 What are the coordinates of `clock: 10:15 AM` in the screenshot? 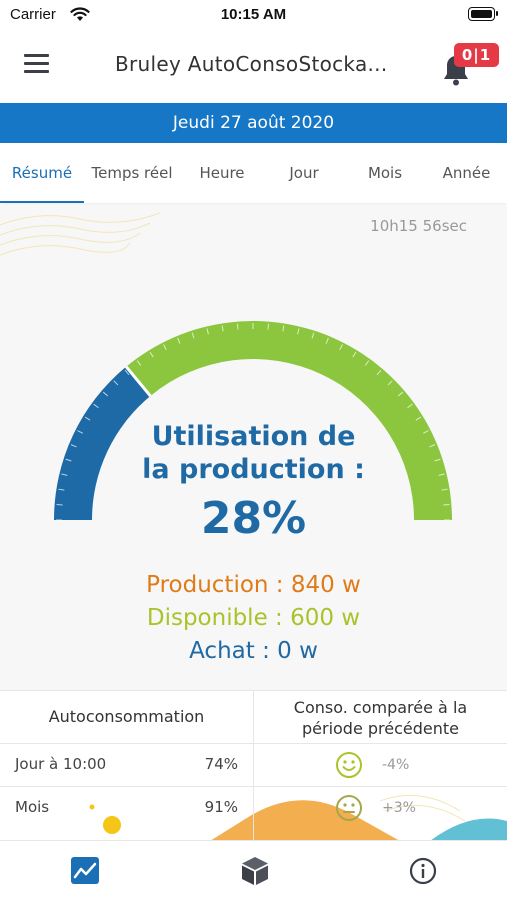 It's located at (253, 14).